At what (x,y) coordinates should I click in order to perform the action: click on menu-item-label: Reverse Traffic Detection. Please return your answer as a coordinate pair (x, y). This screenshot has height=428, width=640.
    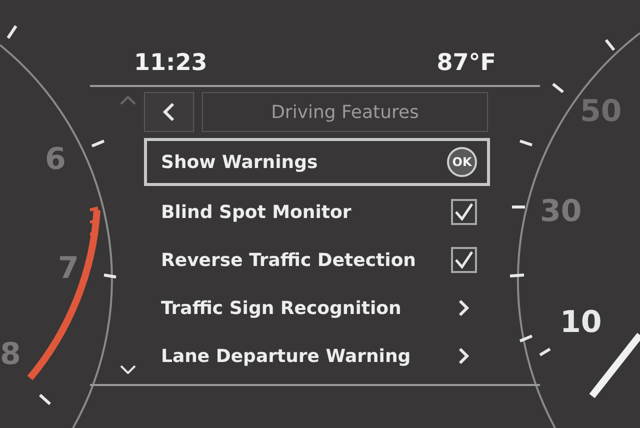
    Looking at the image, I should click on (288, 260).